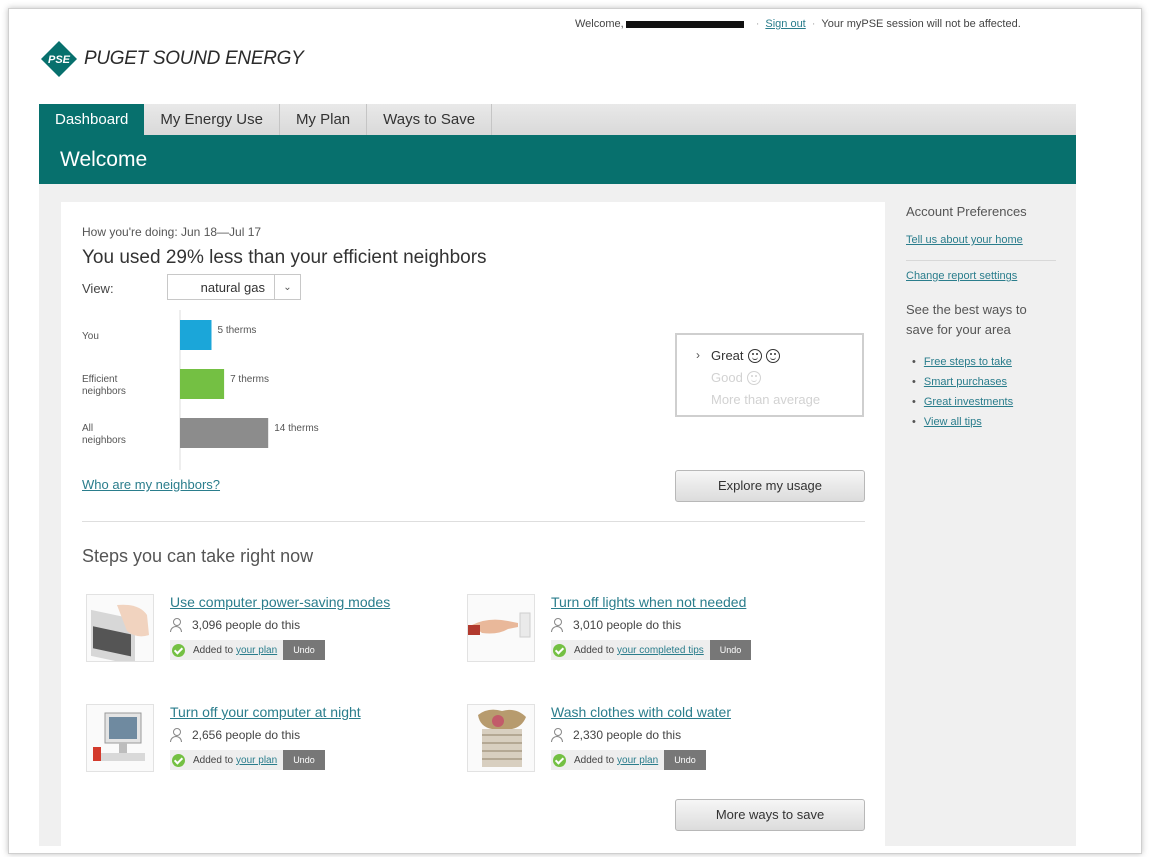  What do you see at coordinates (557, 159) in the screenshot?
I see `page-title: Welcome` at bounding box center [557, 159].